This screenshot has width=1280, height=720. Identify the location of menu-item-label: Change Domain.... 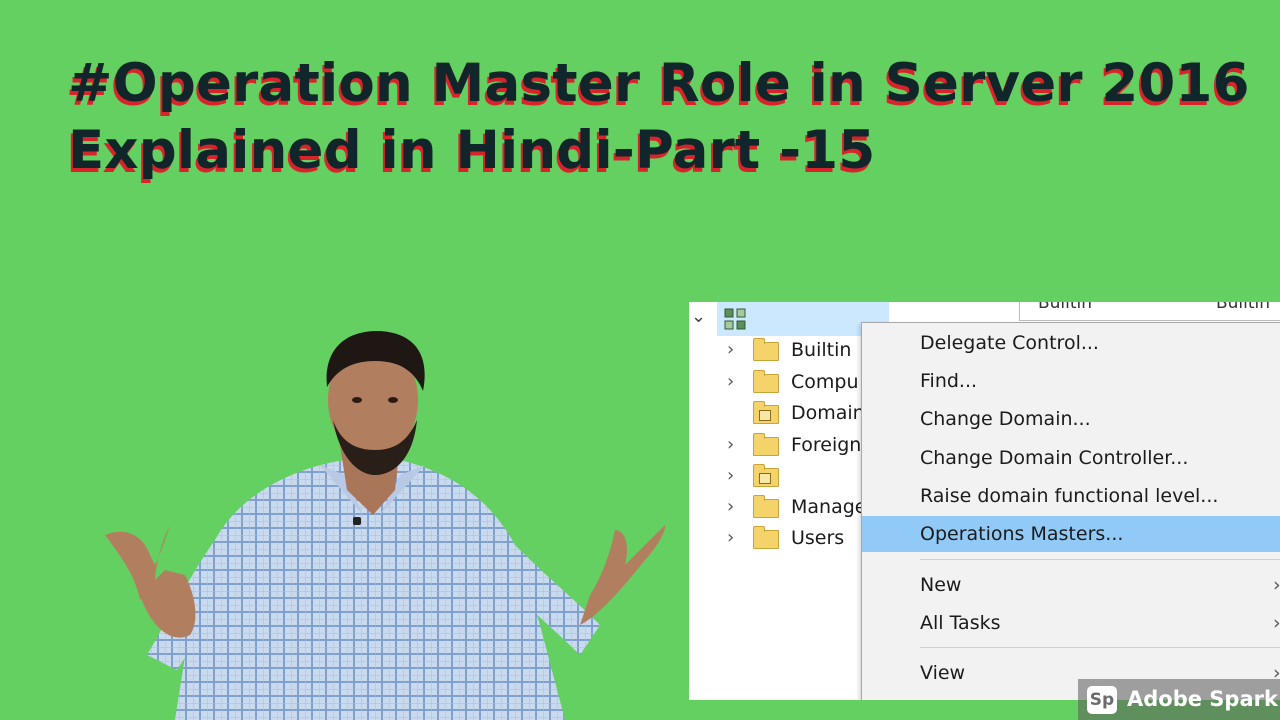
(1005, 419).